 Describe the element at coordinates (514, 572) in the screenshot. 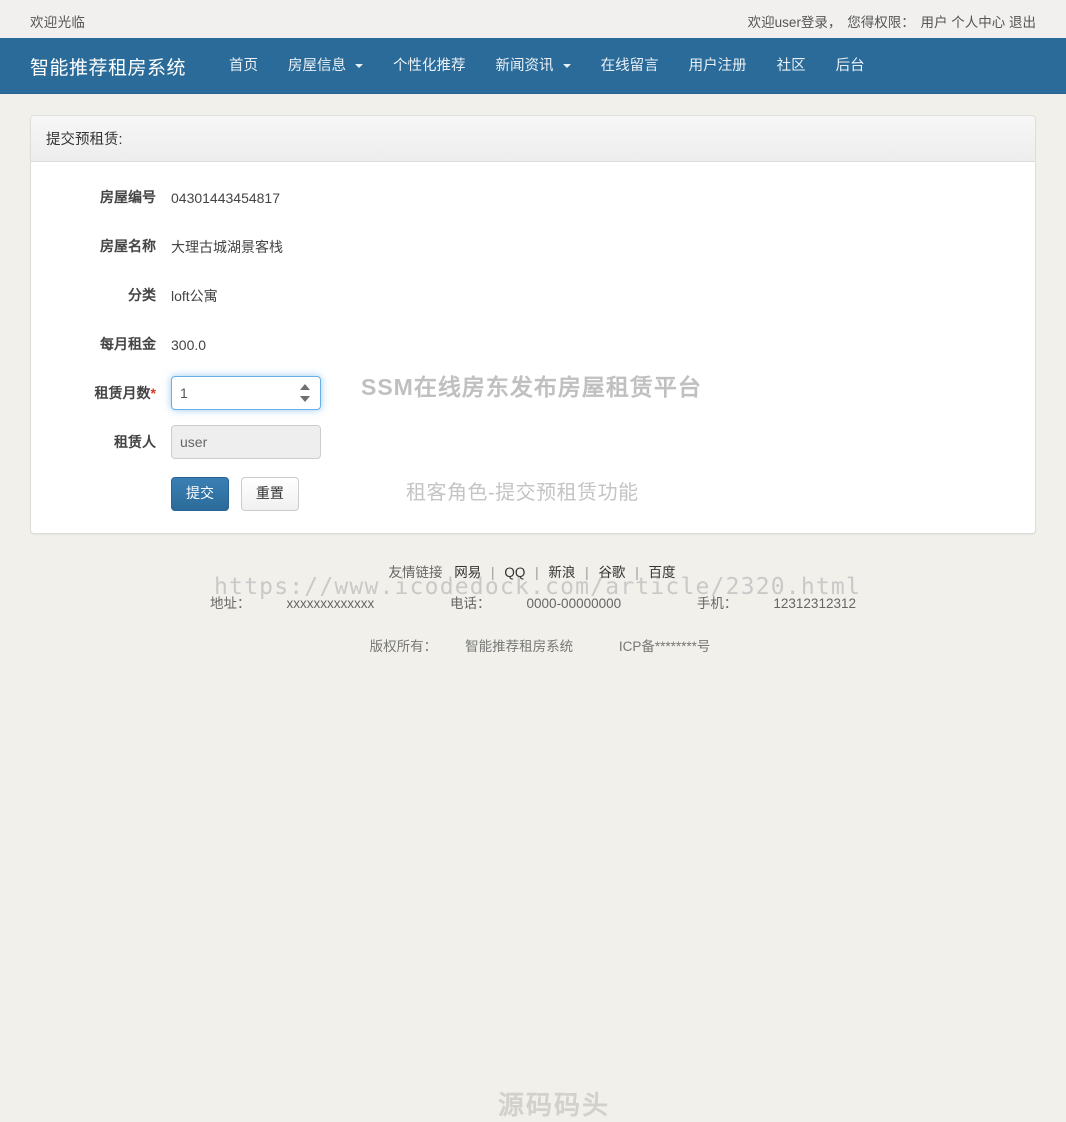

I see `friend-link-qq: QQ` at that location.